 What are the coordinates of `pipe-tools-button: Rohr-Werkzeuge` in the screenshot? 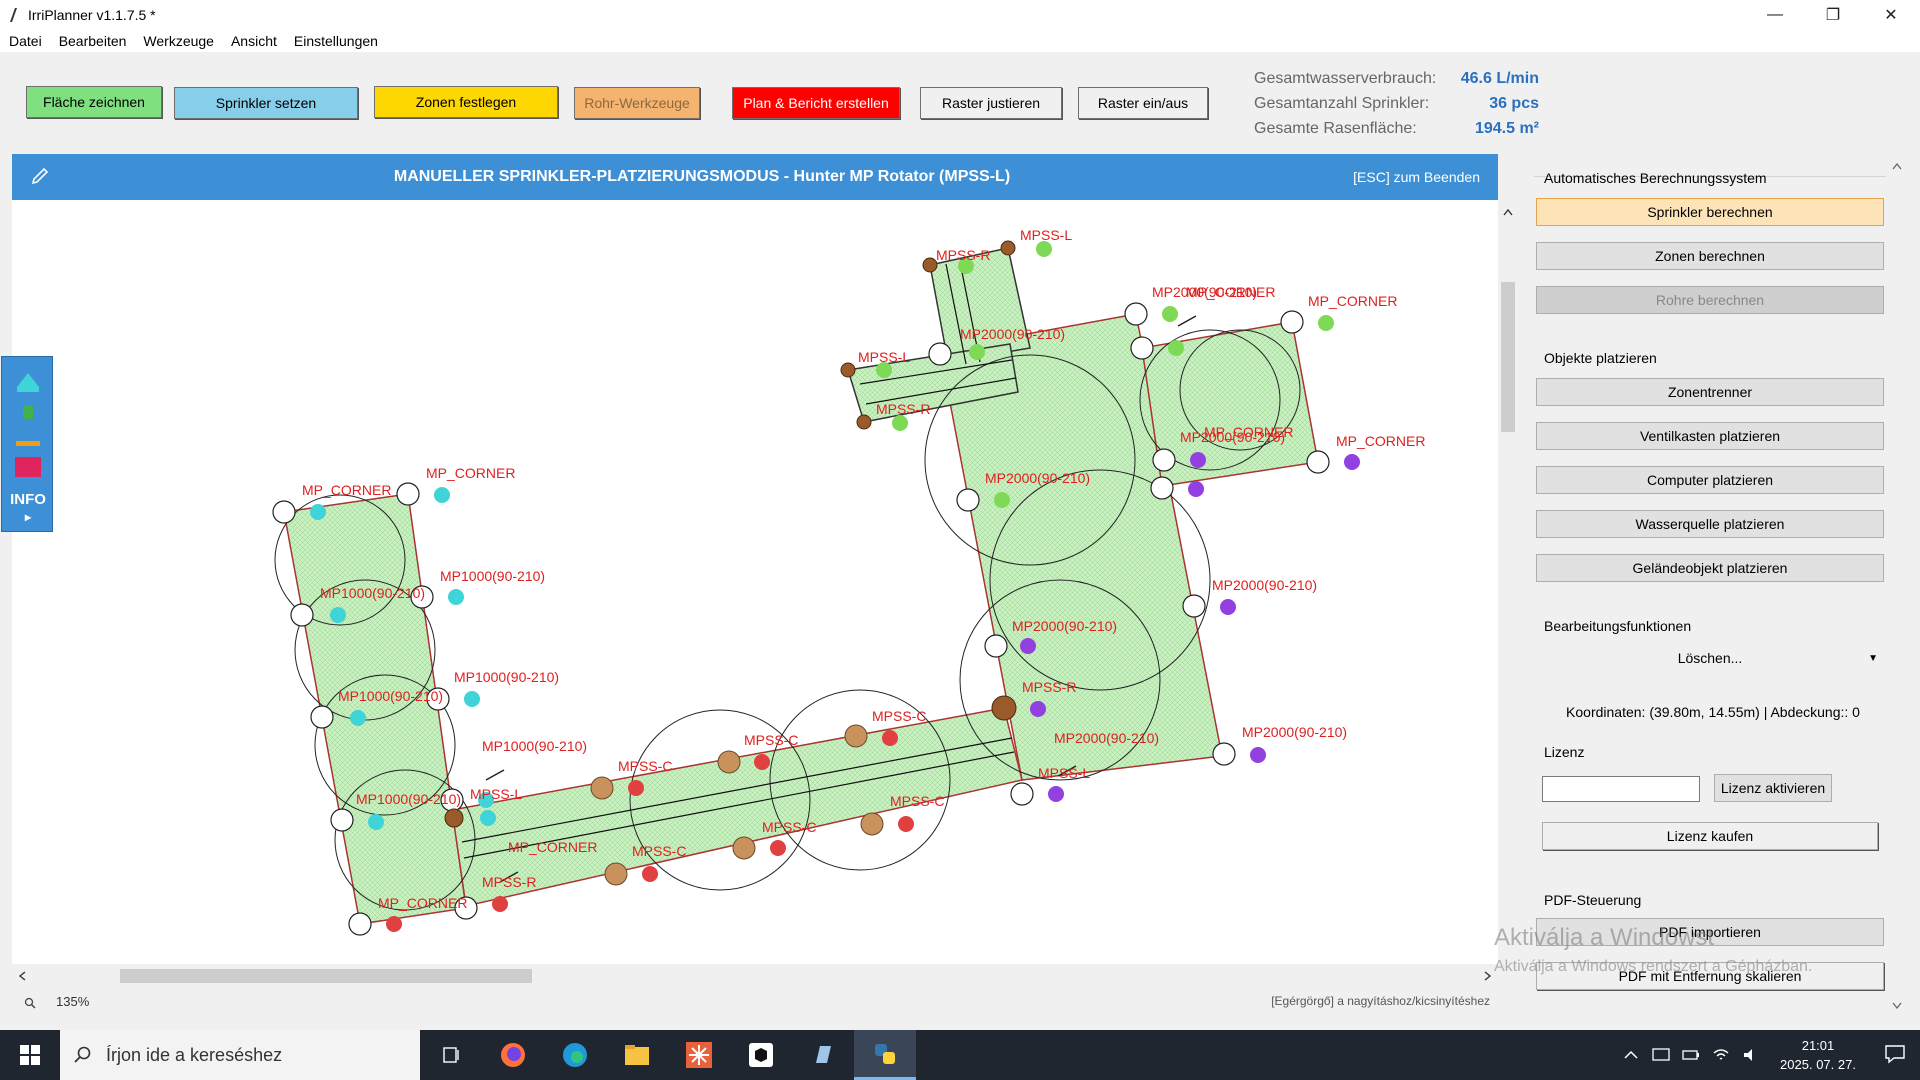 It's located at (637, 103).